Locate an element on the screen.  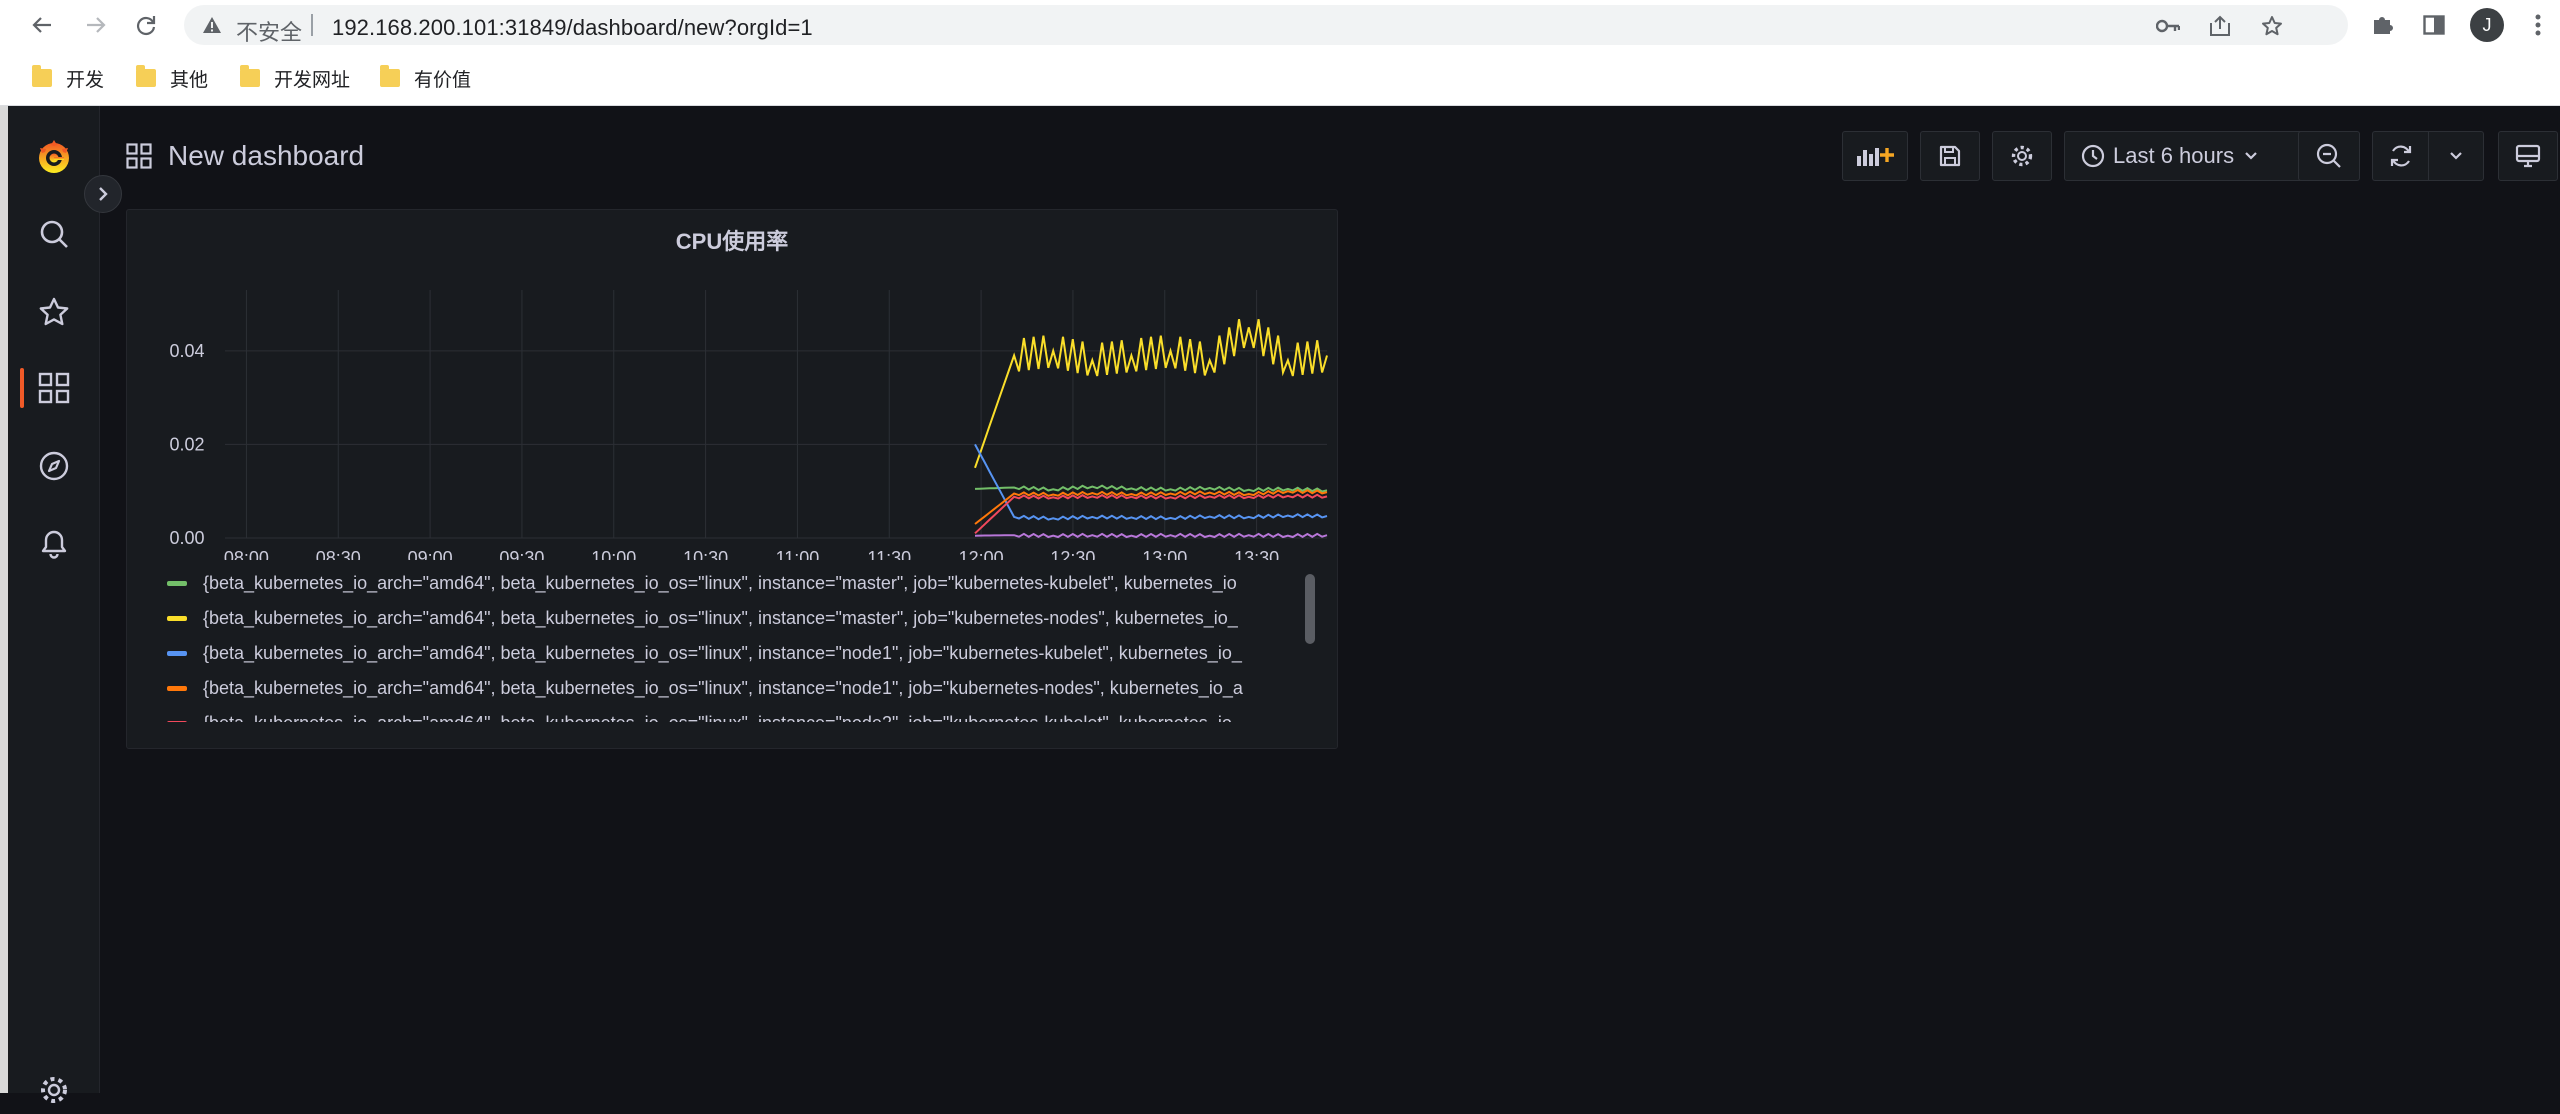
star-outline-icon is located at coordinates (2272, 26).